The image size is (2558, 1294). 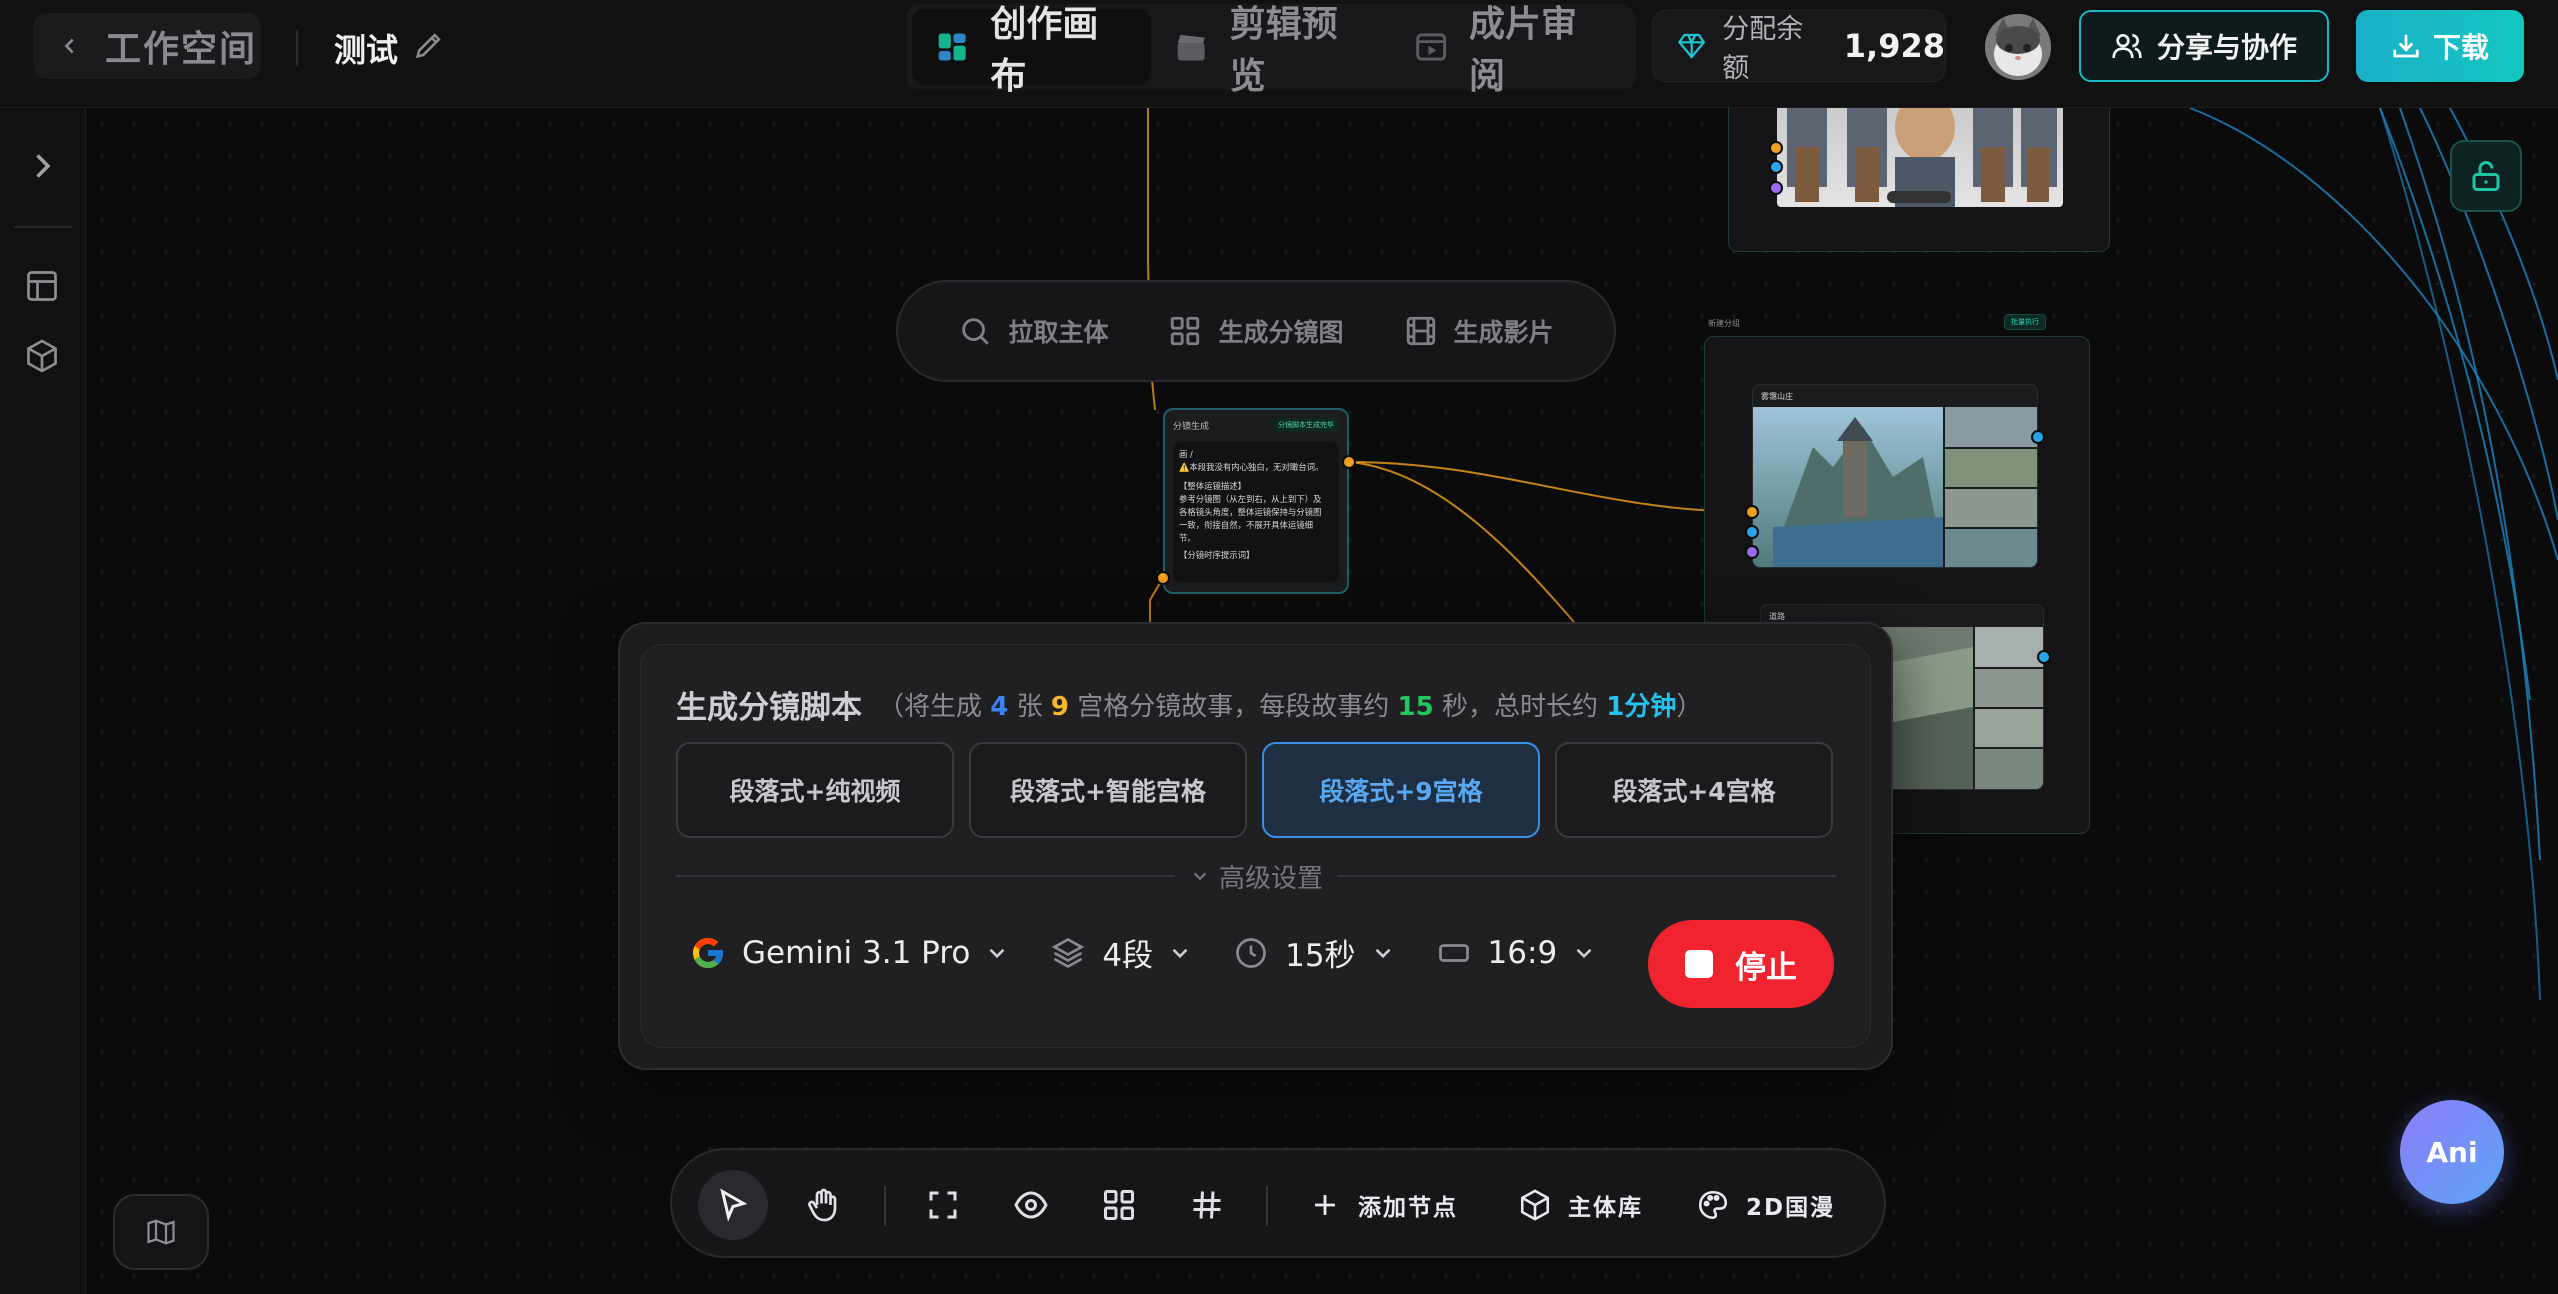 I want to click on duration-select: 15秒, so click(x=1314, y=952).